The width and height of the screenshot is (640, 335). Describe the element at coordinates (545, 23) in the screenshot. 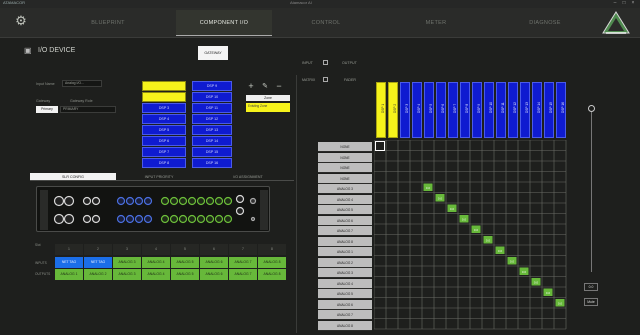

I see `tab-diagnose: DIAGNOSE` at that location.